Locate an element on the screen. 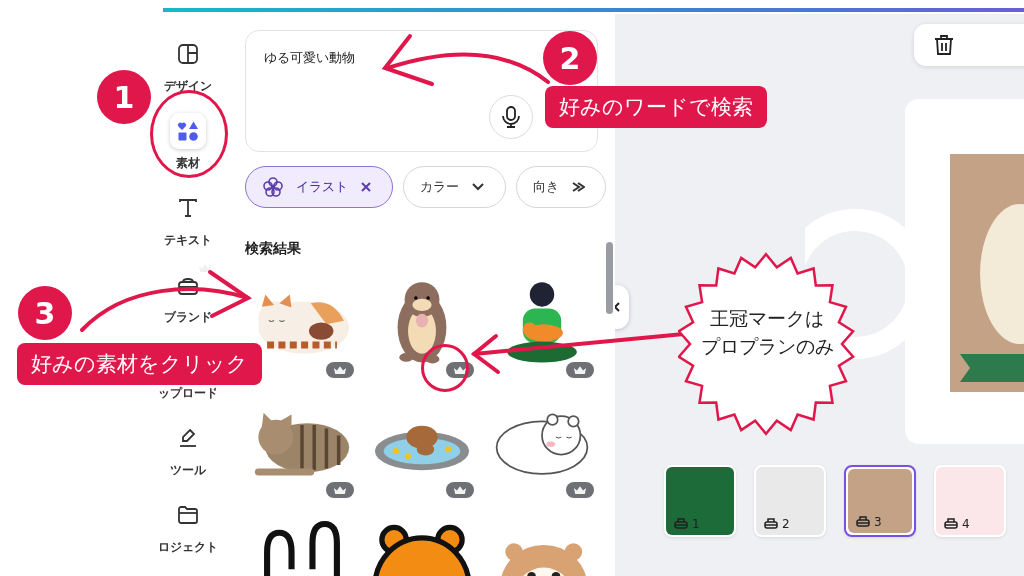 This screenshot has width=1024, height=576. filter-chip: イラスト is located at coordinates (319, 187).